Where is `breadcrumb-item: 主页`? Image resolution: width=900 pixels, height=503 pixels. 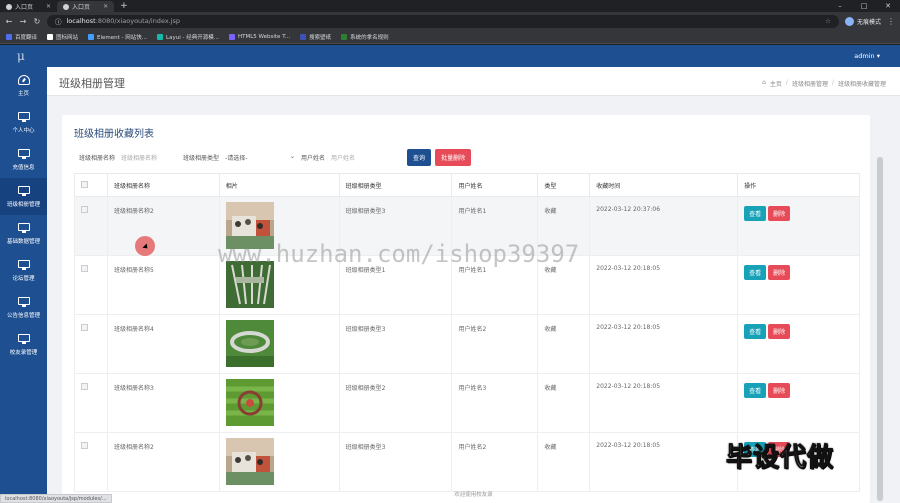
breadcrumb-item: 主页 is located at coordinates (776, 83).